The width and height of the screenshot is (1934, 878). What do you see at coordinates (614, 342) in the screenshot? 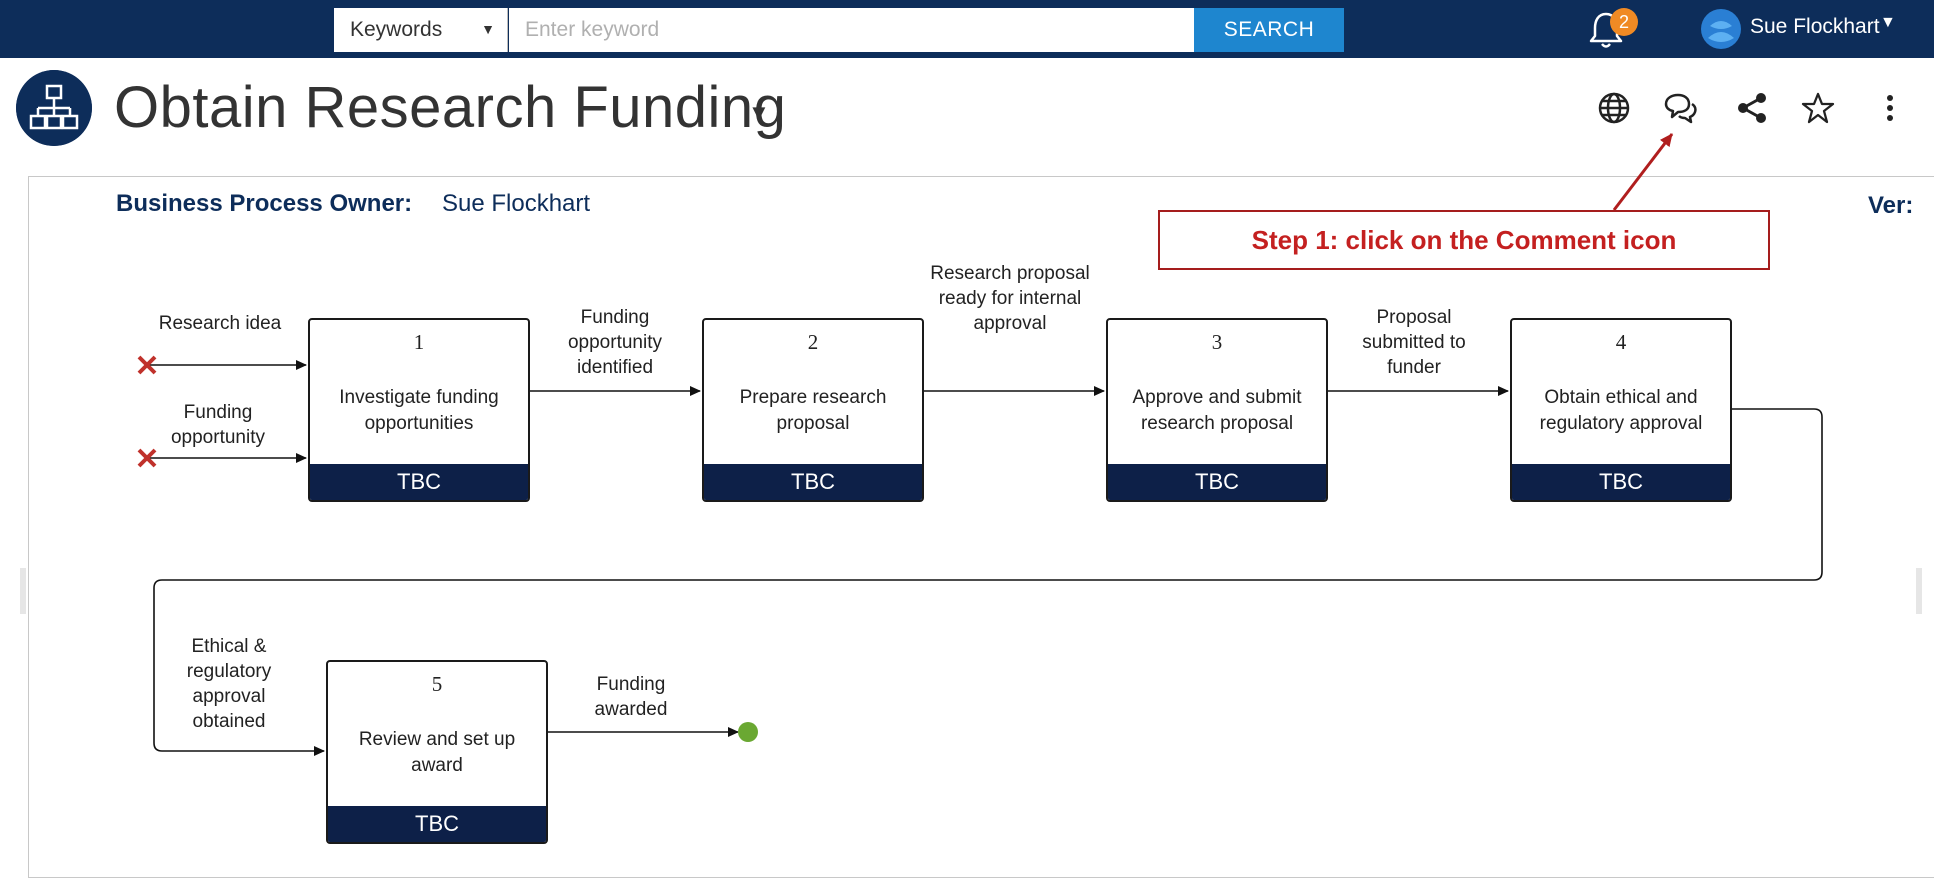
I see `flow-label-1-2: Funding opportunity identified` at bounding box center [614, 342].